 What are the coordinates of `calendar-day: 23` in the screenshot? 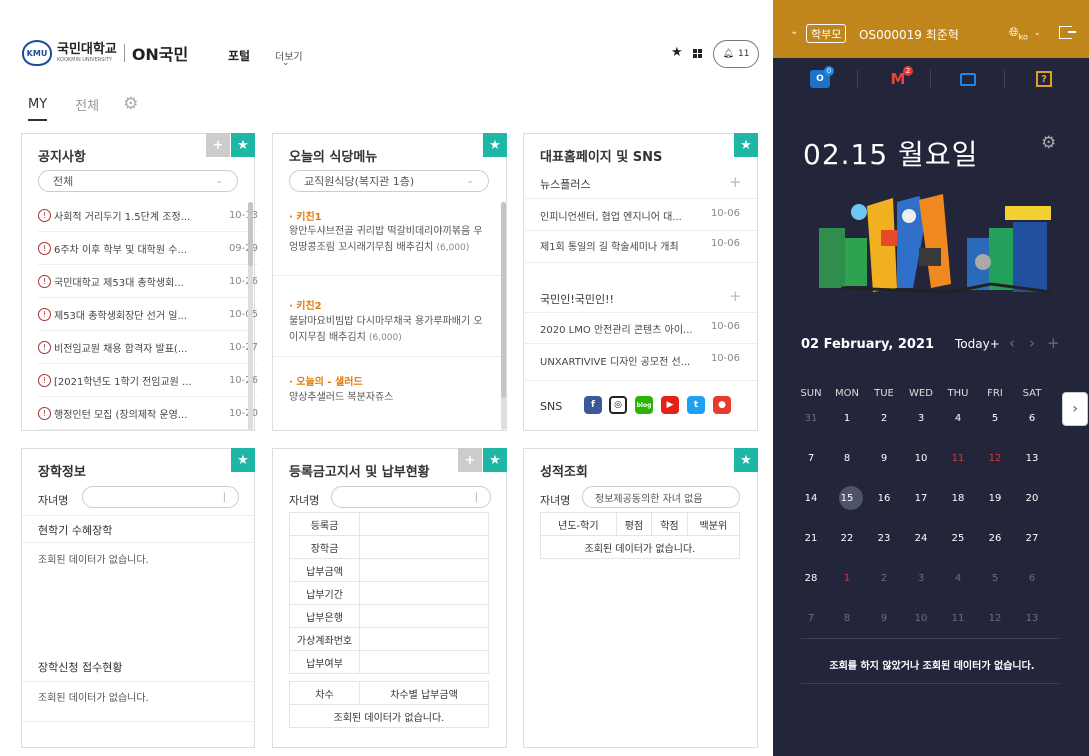 It's located at (884, 538).